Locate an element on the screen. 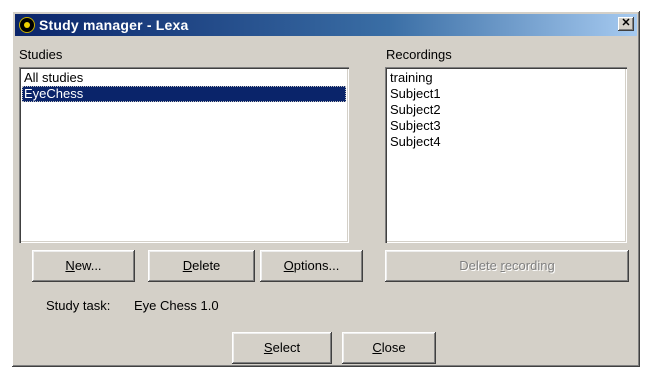 The width and height of the screenshot is (645, 371). delete-button: Delete is located at coordinates (201, 266).